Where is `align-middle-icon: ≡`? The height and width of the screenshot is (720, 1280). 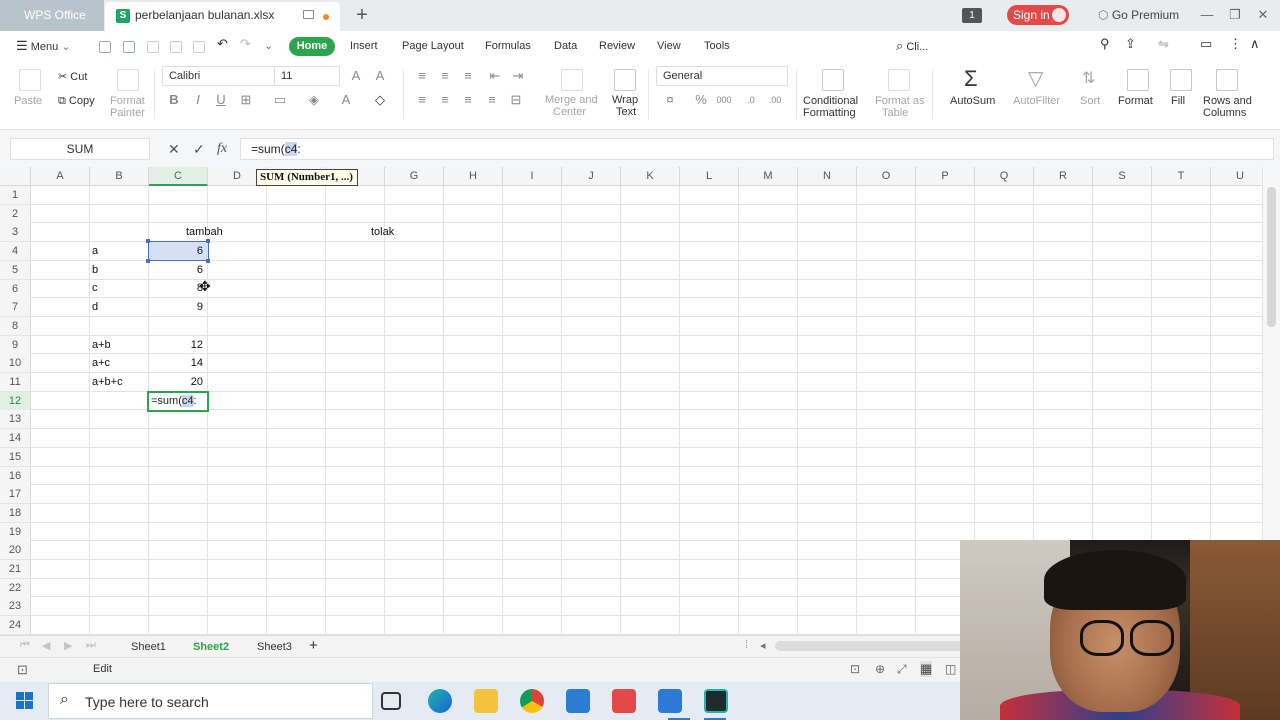 align-middle-icon: ≡ is located at coordinates (445, 76).